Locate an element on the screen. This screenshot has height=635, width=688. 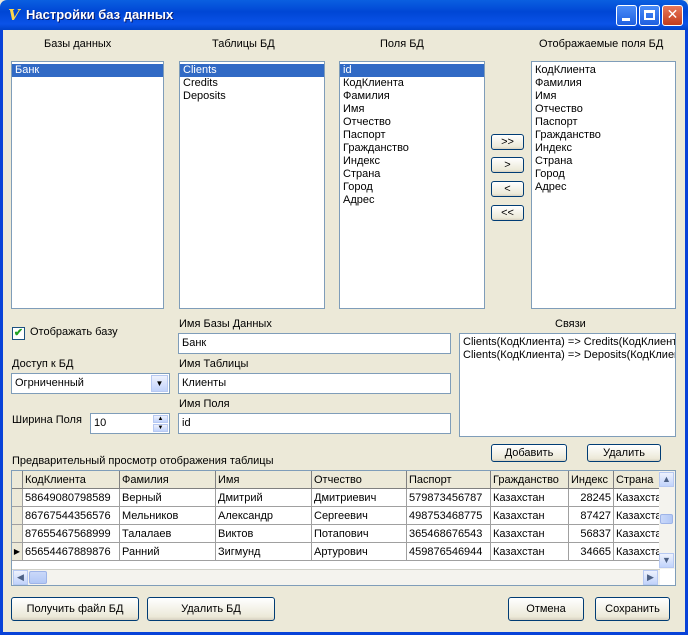
databases-list: Банк is located at coordinates (87, 185).